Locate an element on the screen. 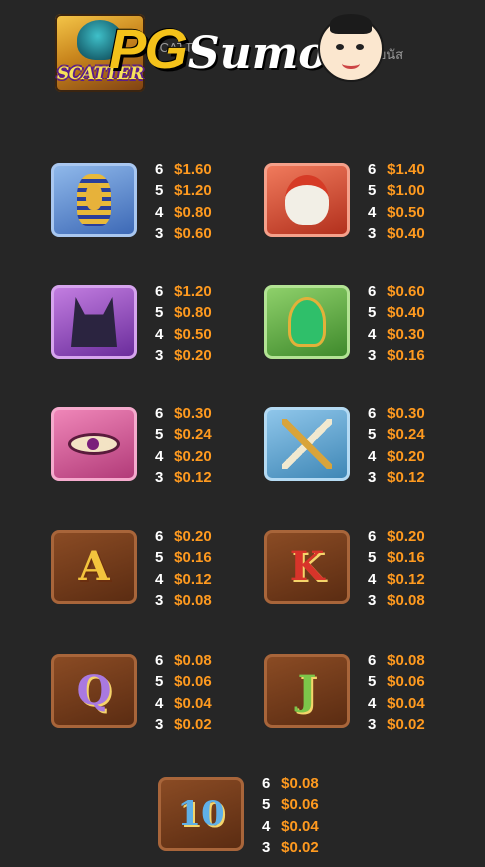  crook-and-flail-icon is located at coordinates (307, 444).